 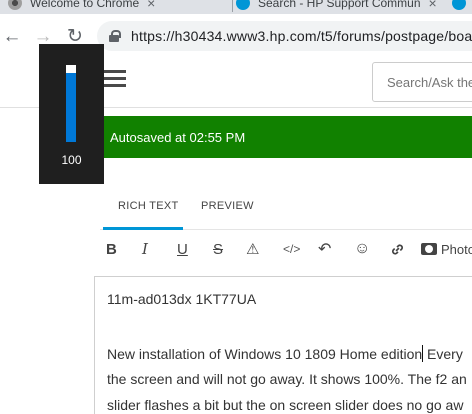 I want to click on hamburger-menu-icon, so click(x=115, y=79).